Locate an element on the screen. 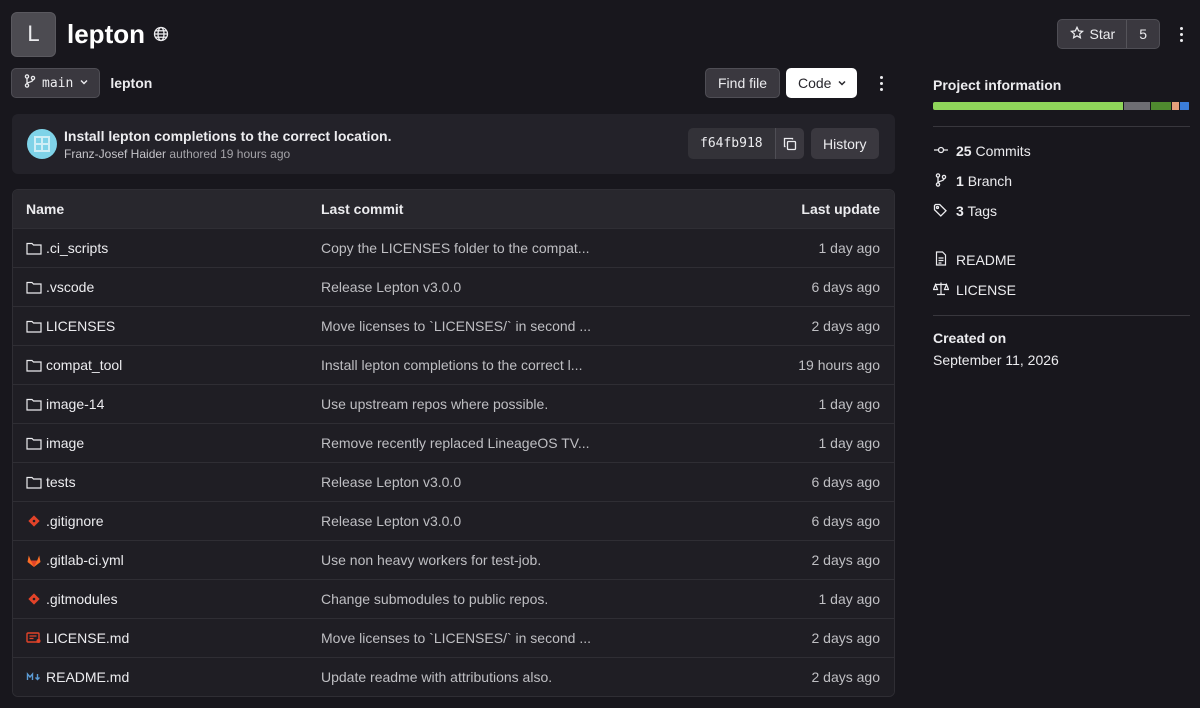  table-row: tests Release Lepton v3.0.0 6 days ago is located at coordinates (453, 481).